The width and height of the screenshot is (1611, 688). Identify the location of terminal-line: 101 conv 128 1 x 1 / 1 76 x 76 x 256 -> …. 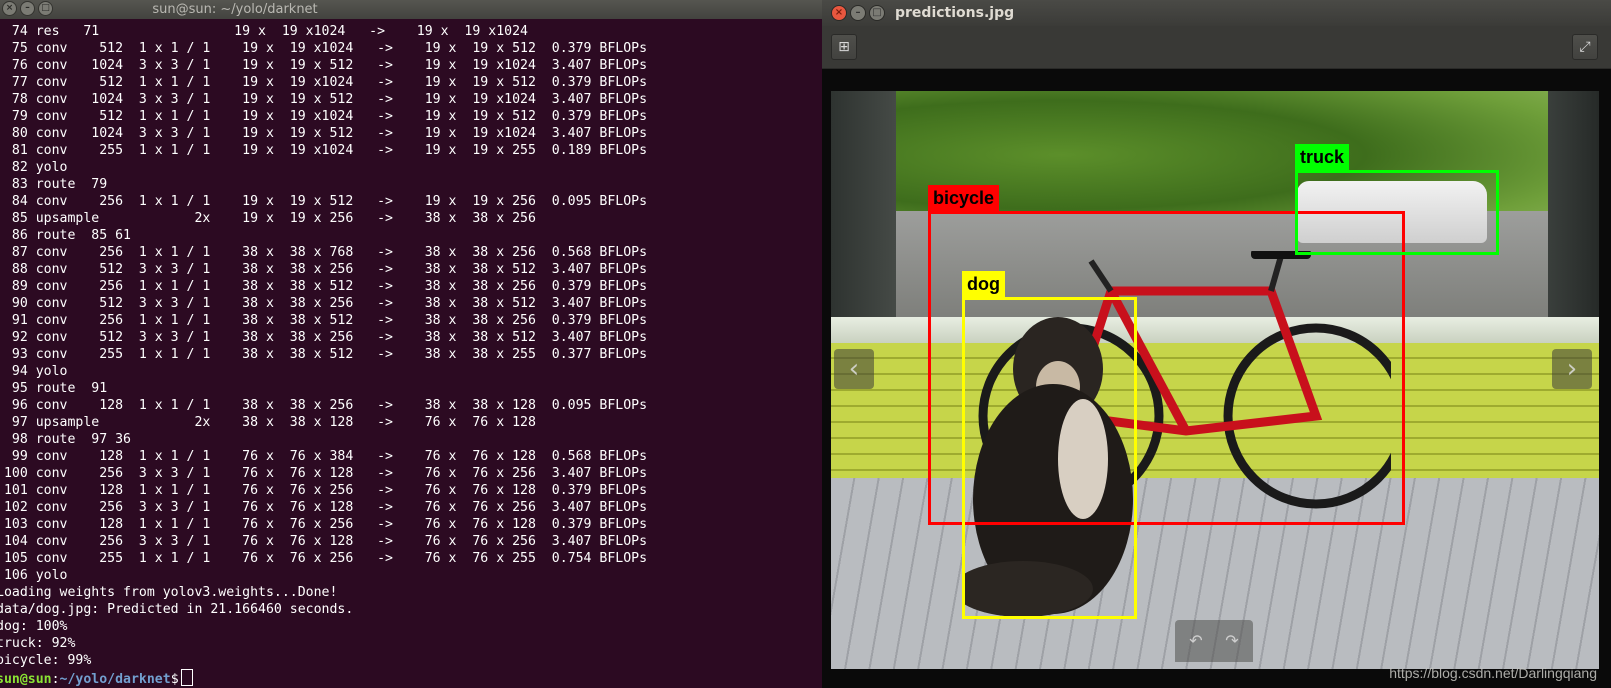
(324, 490).